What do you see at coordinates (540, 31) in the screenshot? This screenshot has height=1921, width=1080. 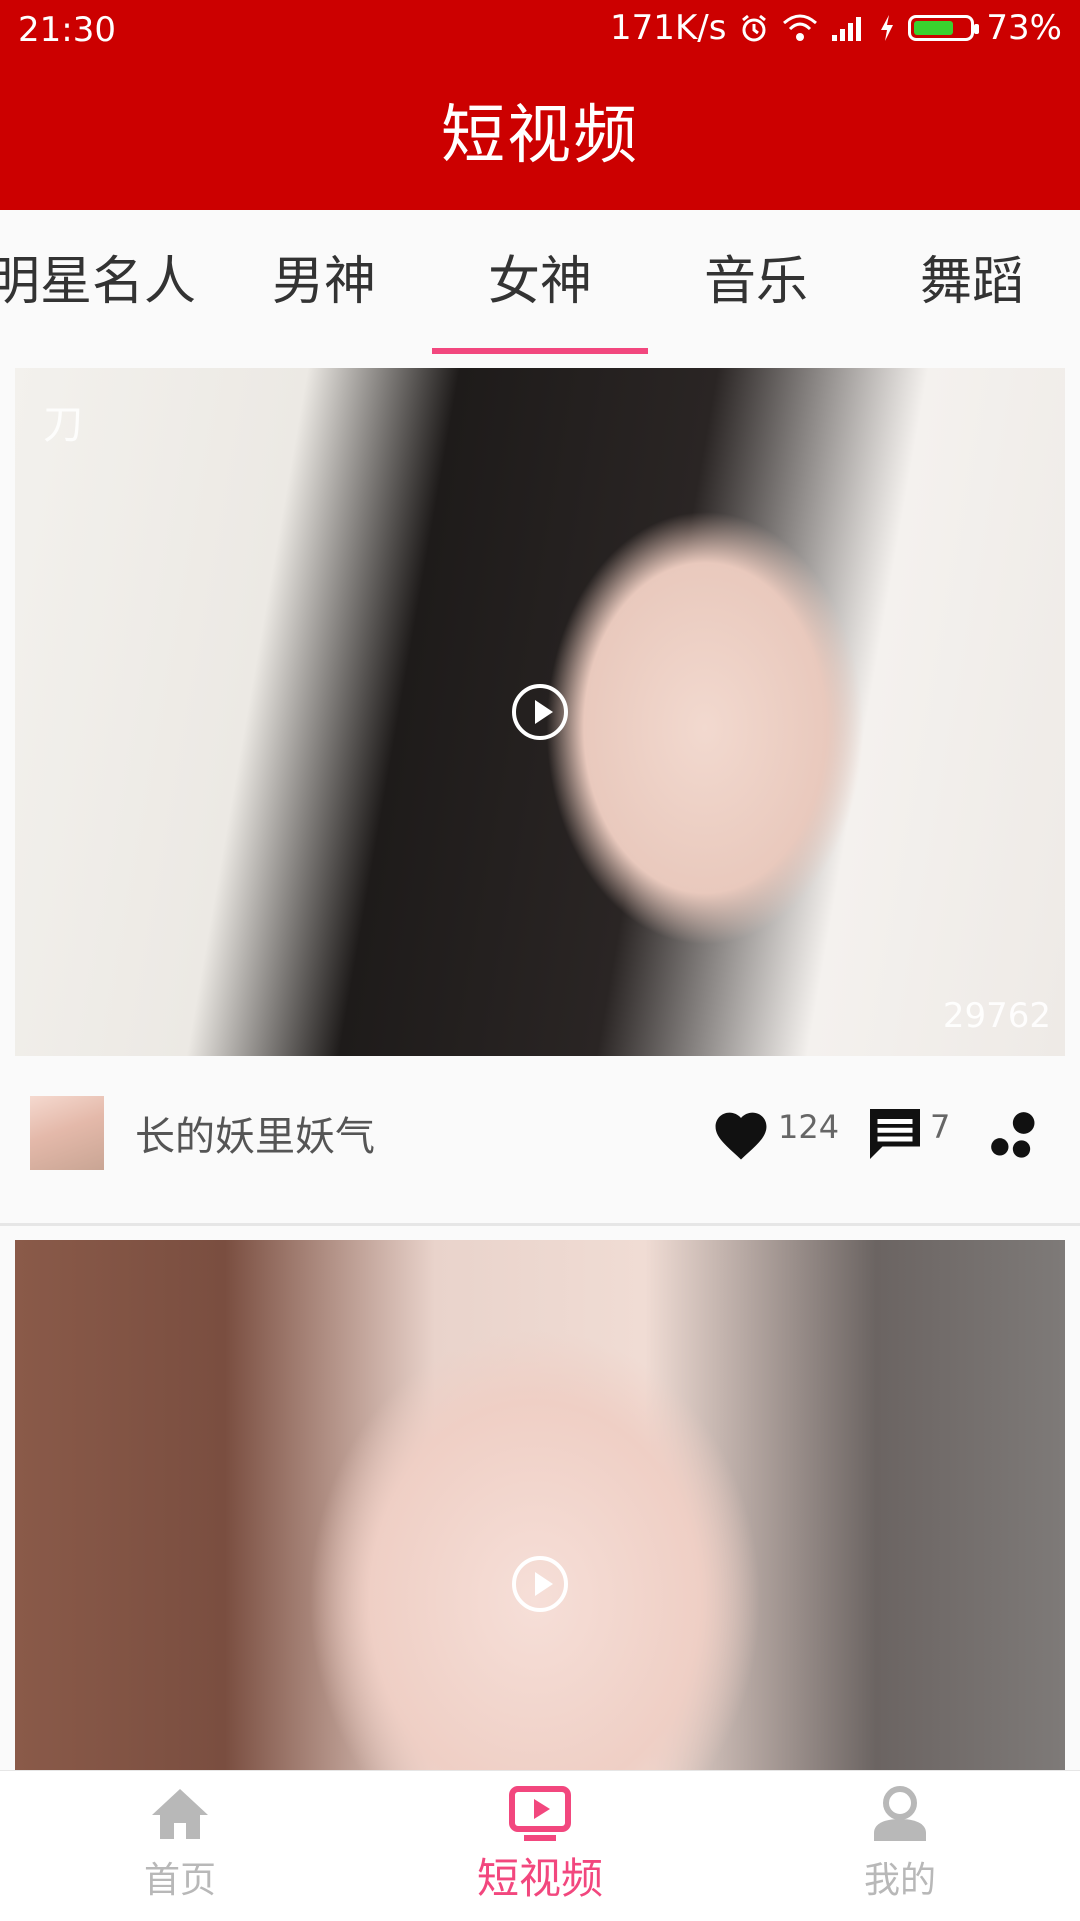 I see `status-bar: 21:30 171K/s 73%` at bounding box center [540, 31].